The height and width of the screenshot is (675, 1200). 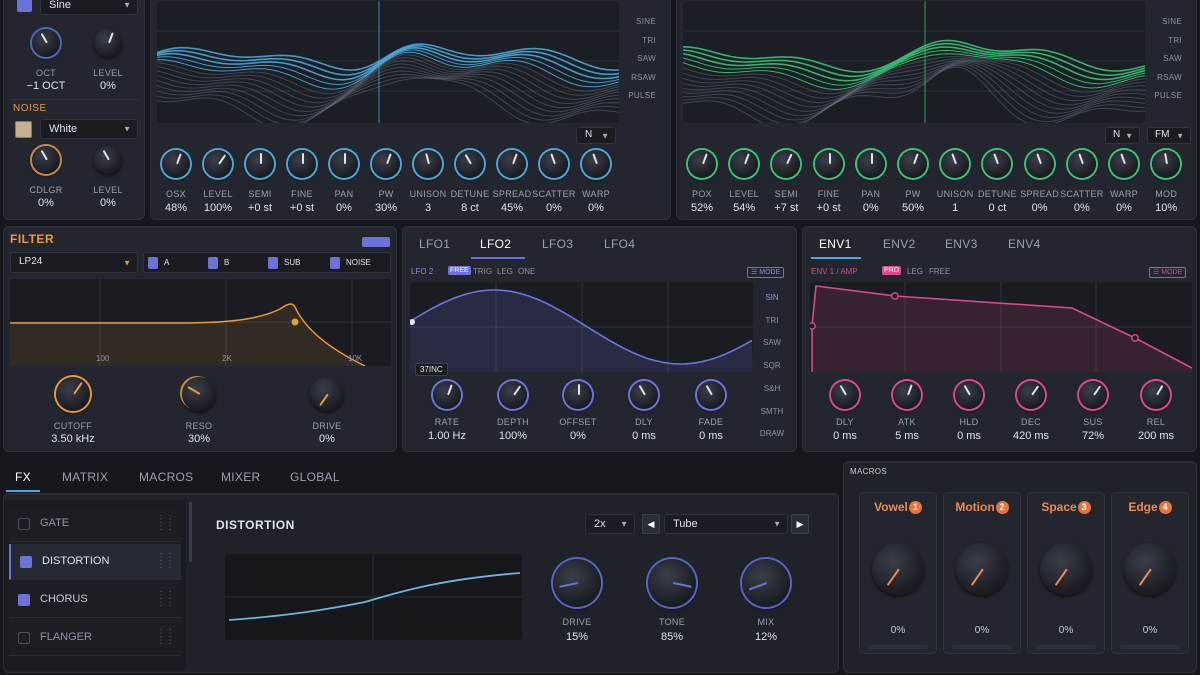 I want to click on osc-a-wavetable-display, so click(x=388, y=62).